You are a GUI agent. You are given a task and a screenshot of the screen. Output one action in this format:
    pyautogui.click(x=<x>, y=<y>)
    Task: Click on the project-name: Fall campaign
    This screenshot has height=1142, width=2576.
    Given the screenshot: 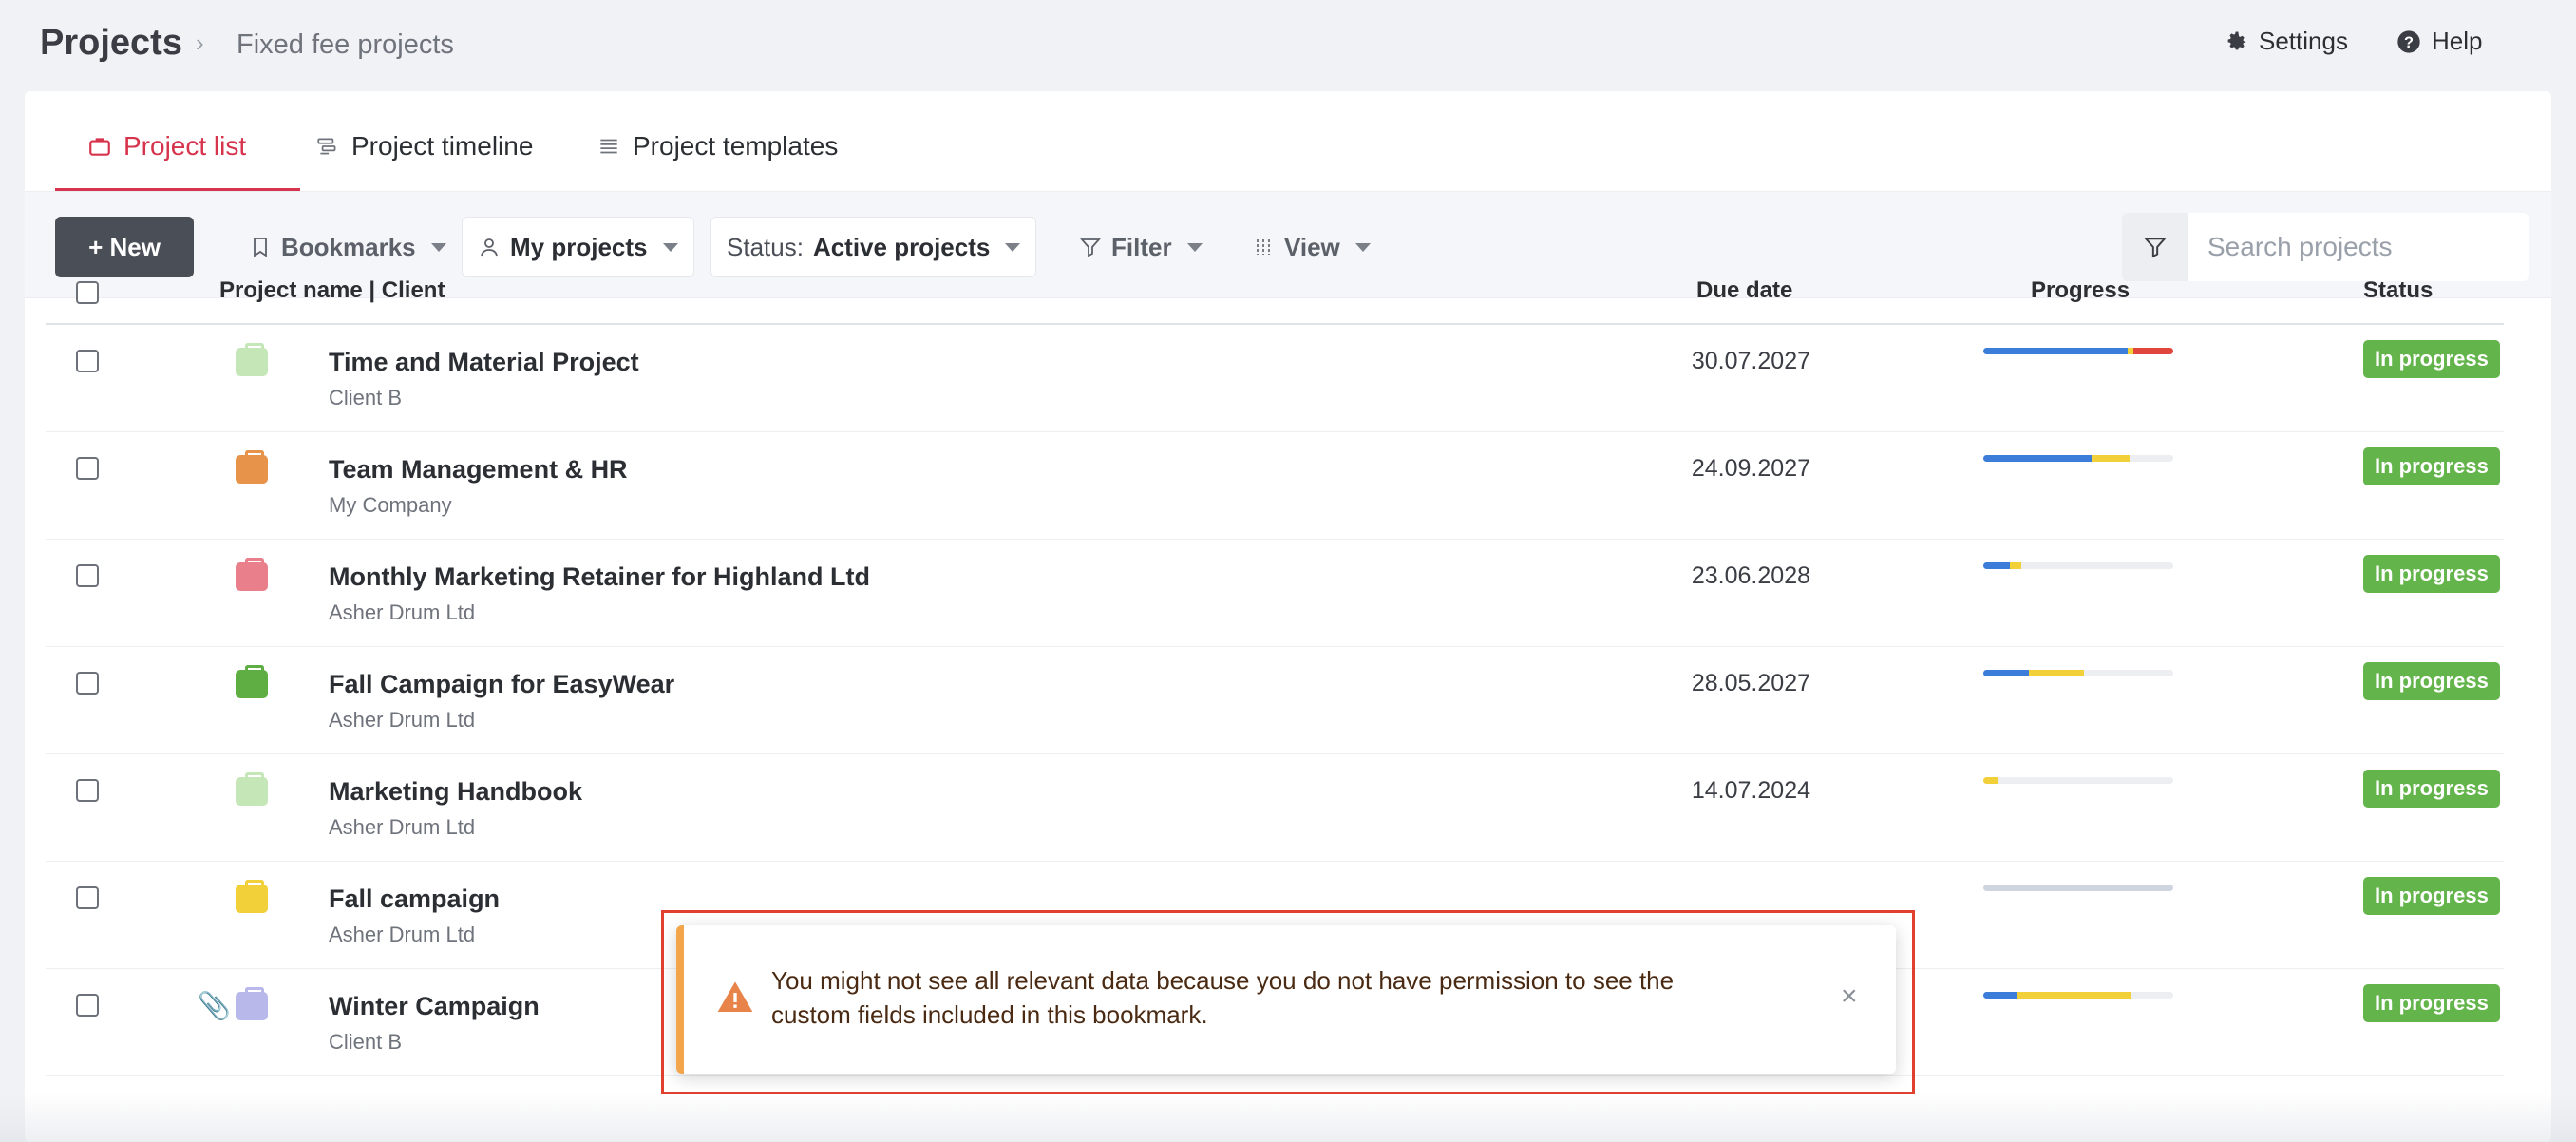 What is the action you would take?
    pyautogui.click(x=414, y=899)
    